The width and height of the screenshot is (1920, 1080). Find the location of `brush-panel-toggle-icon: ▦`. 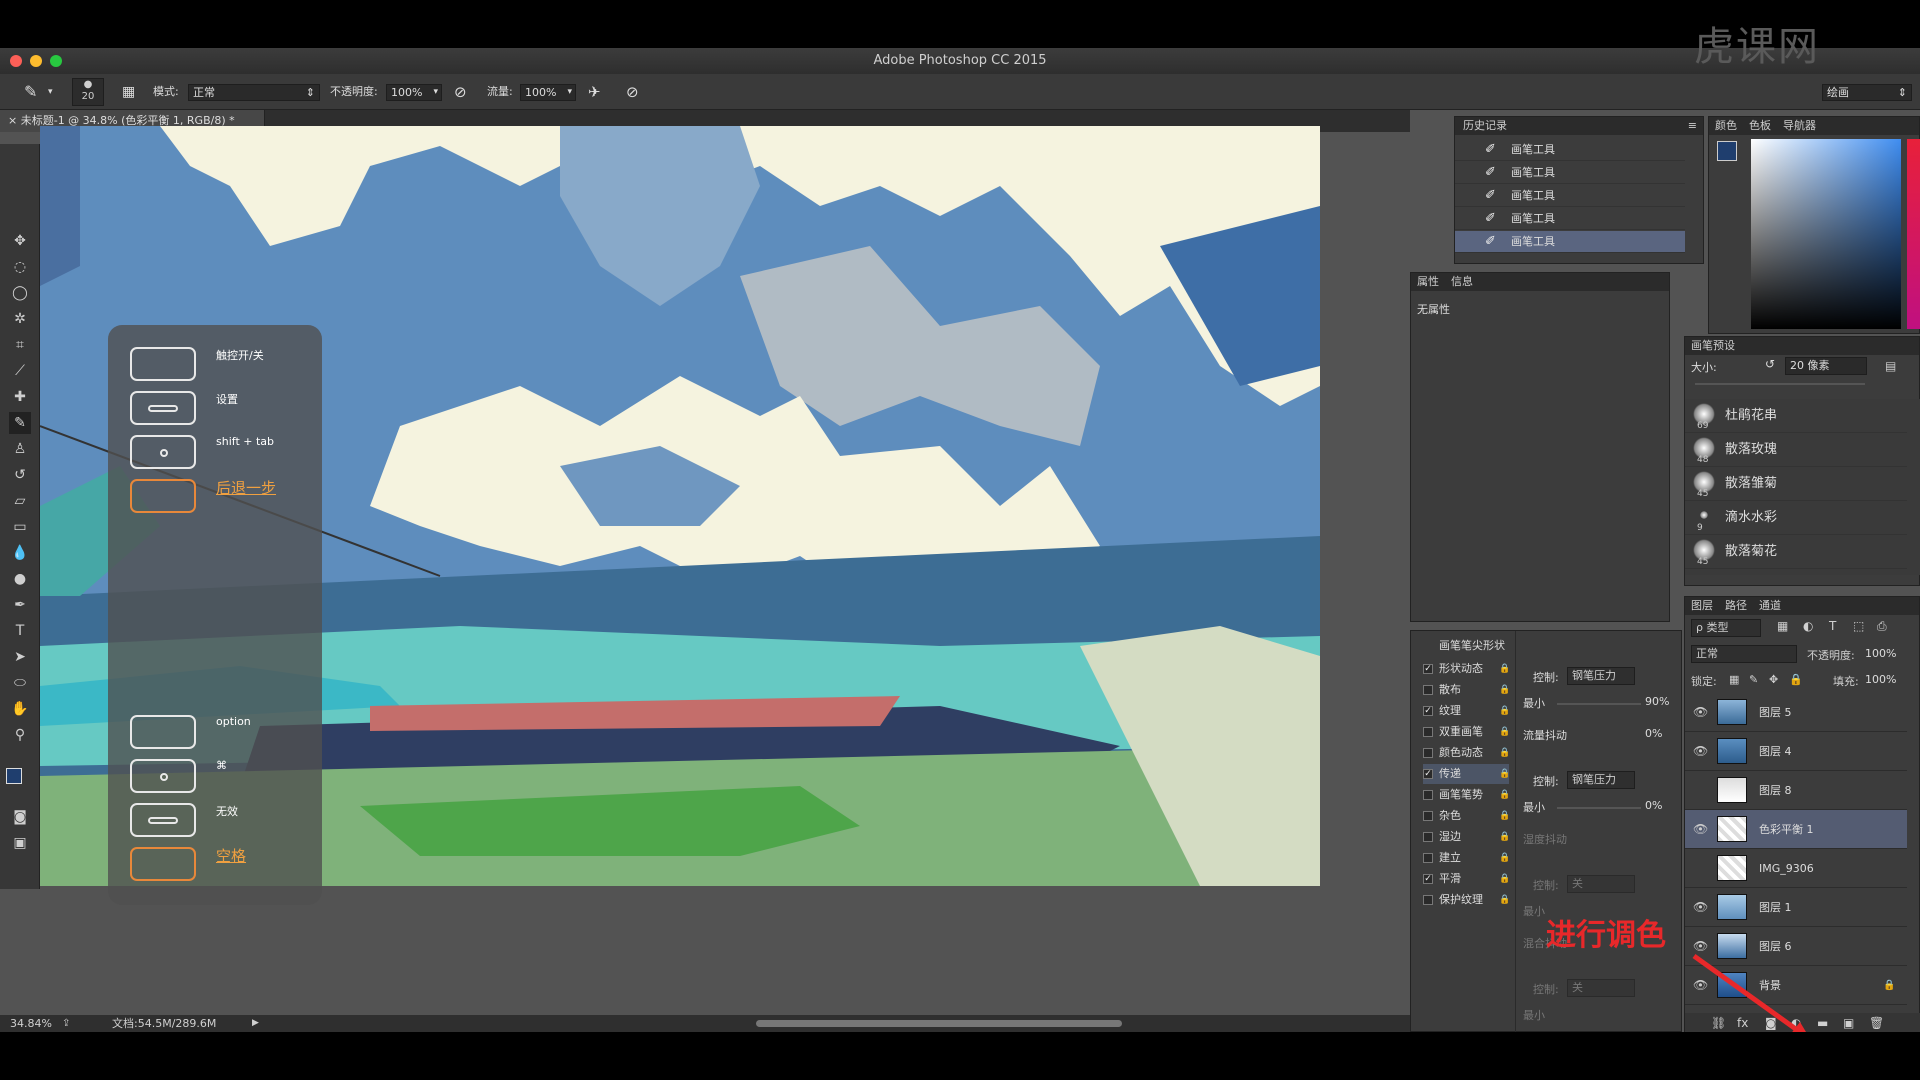

brush-panel-toggle-icon: ▦ is located at coordinates (128, 92).